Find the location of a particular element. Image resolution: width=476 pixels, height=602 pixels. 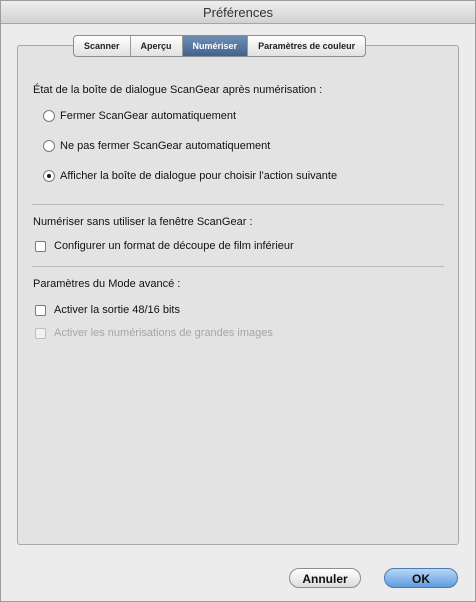

radio-close-scangear: Fermer ScanGear automatiquement is located at coordinates (139, 116).